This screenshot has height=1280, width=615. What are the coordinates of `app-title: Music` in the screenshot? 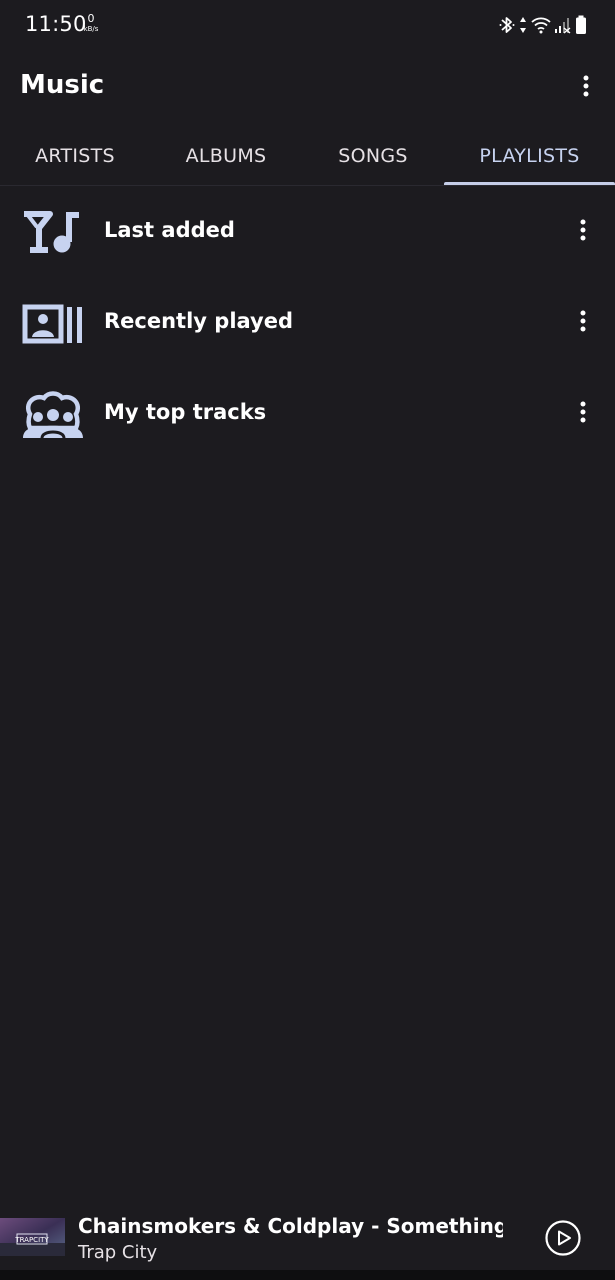 It's located at (62, 85).